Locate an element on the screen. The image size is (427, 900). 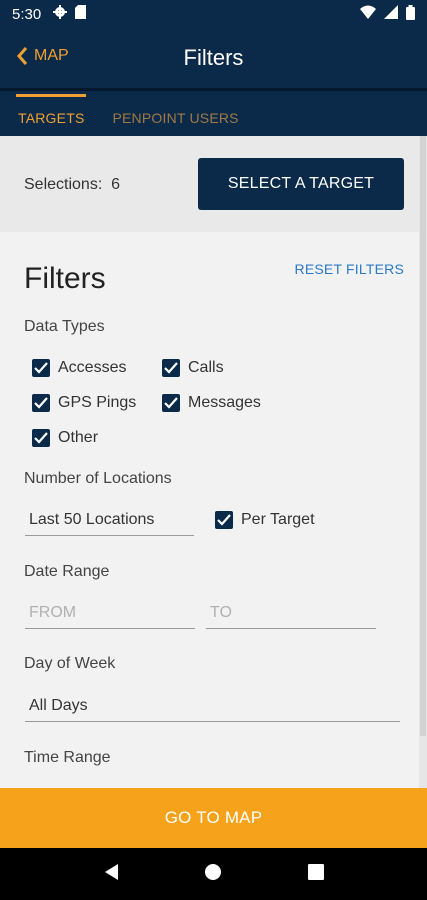
system-nav-bar is located at coordinates (213, 874).